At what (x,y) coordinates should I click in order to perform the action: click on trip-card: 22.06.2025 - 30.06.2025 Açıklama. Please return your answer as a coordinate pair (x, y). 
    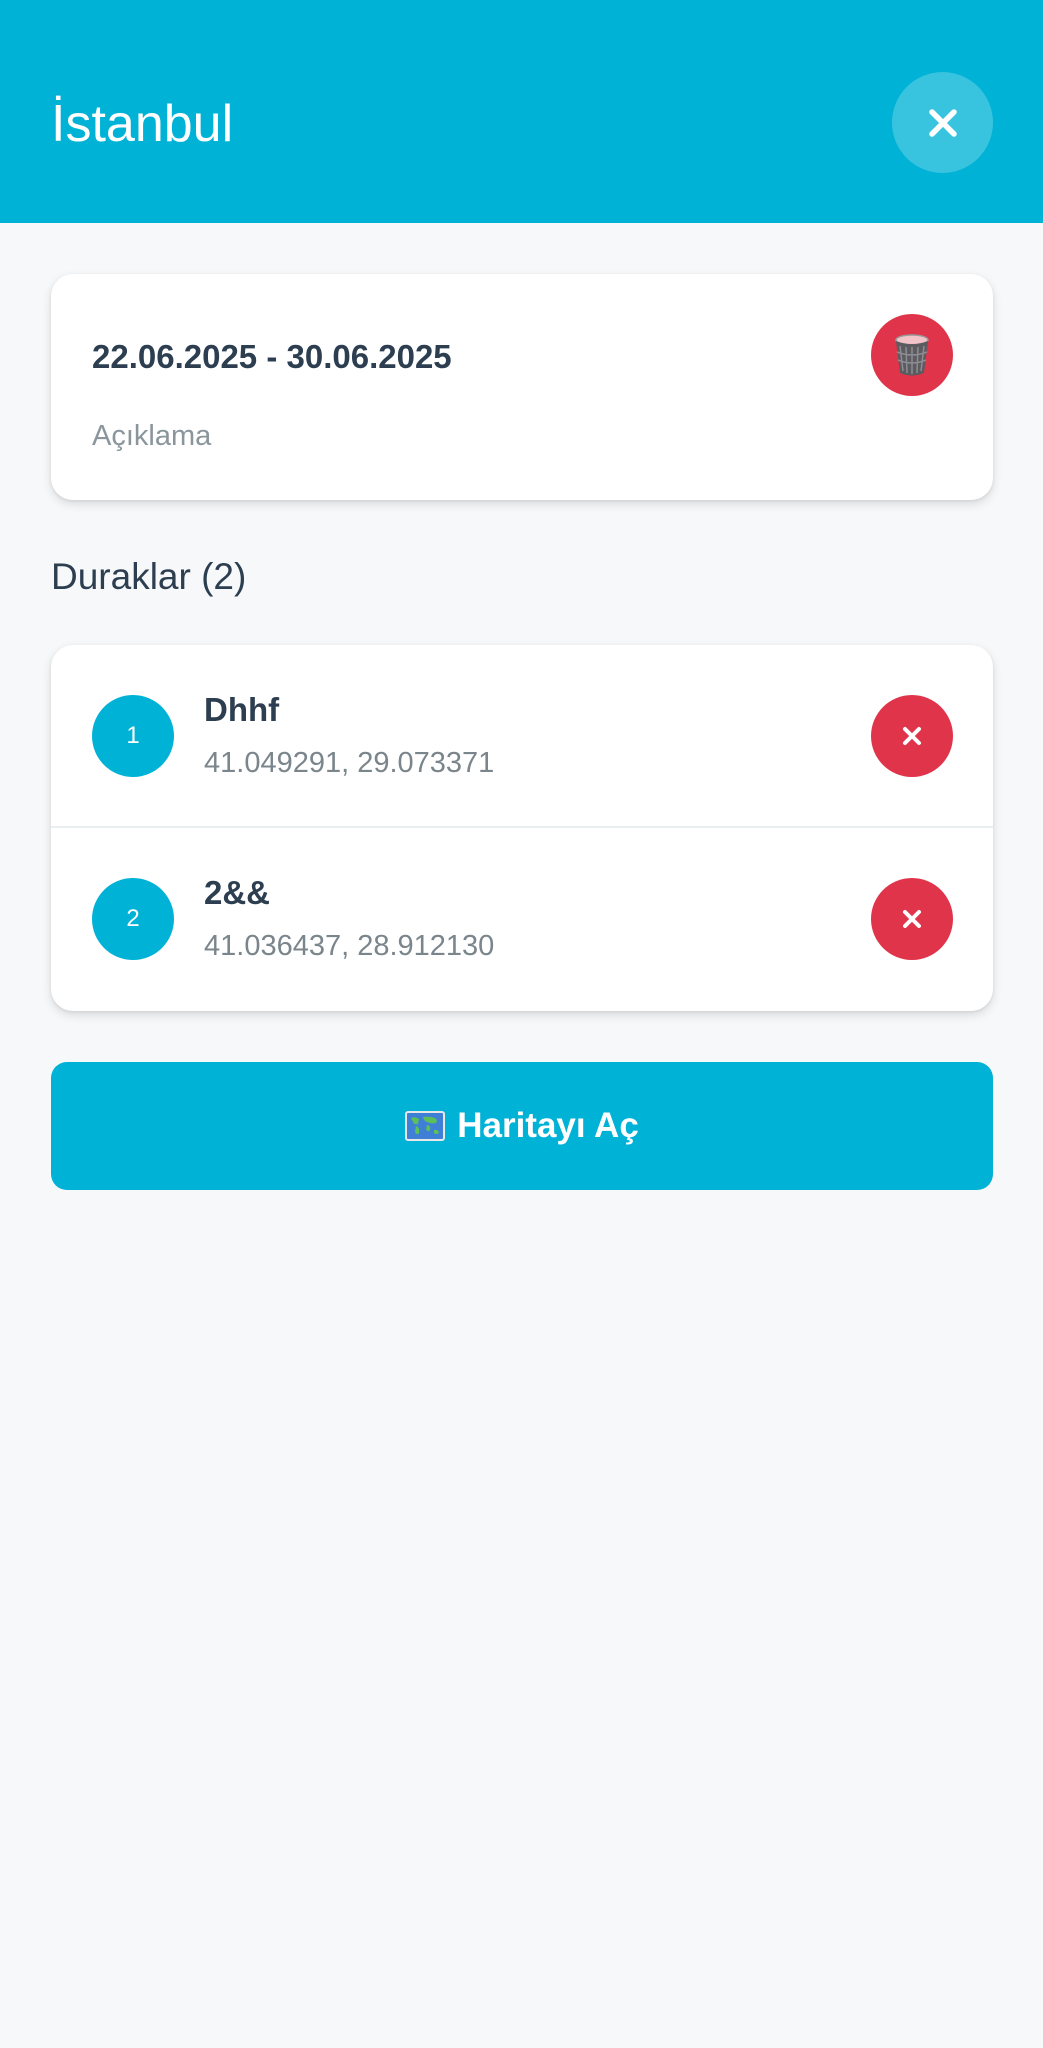
    Looking at the image, I should click on (522, 387).